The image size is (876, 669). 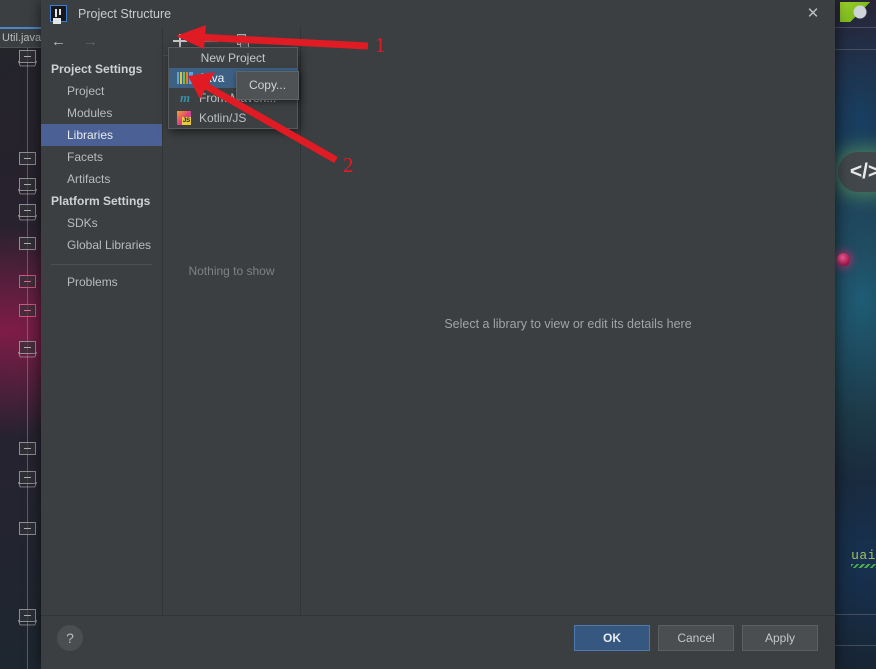 What do you see at coordinates (101, 201) in the screenshot?
I see `sidebar-group-platform-settings: Platform Settings` at bounding box center [101, 201].